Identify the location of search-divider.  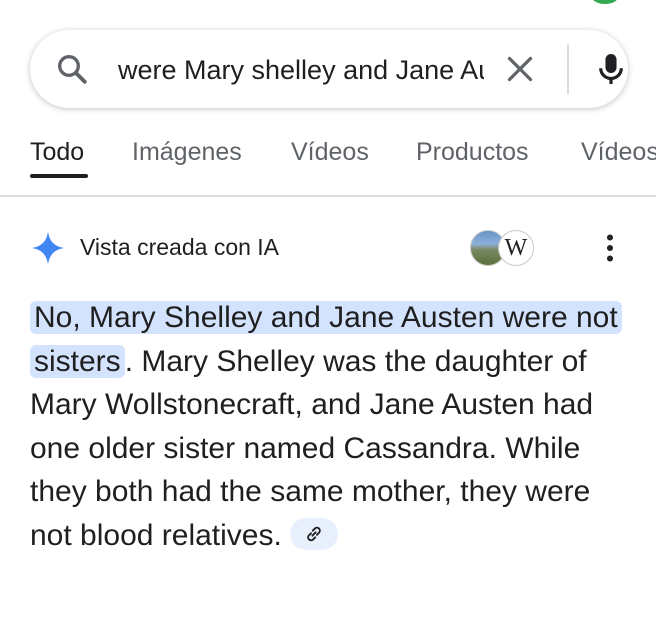
(568, 69).